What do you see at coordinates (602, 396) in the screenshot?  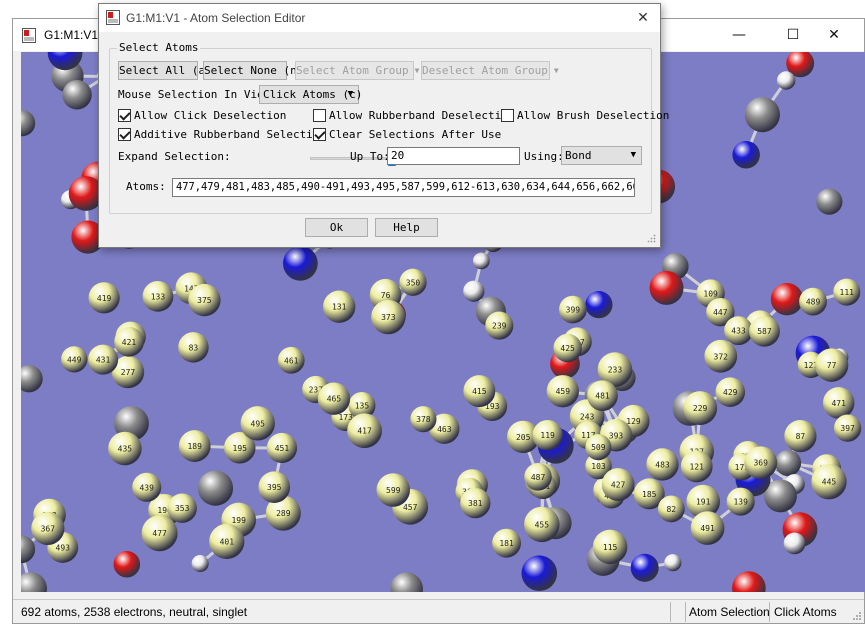 I see `atom-number-label: 481` at bounding box center [602, 396].